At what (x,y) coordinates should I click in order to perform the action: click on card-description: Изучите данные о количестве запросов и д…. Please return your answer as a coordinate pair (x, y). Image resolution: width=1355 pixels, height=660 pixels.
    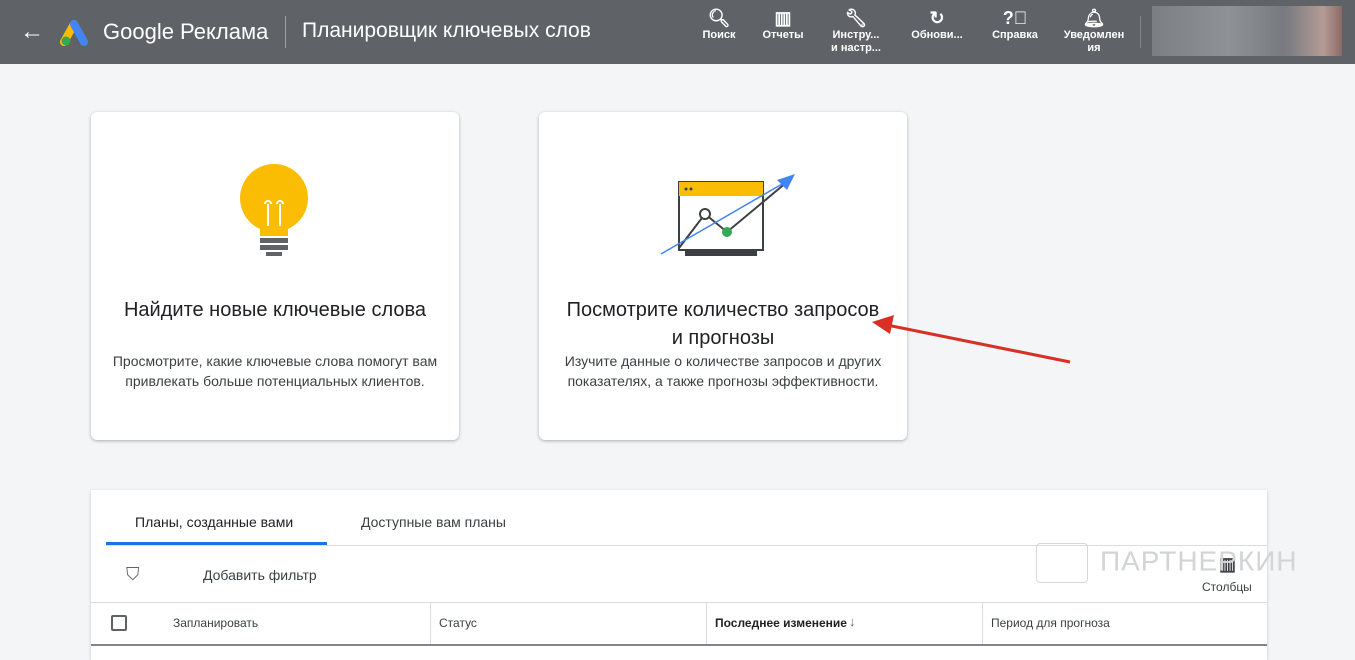
    Looking at the image, I should click on (723, 371).